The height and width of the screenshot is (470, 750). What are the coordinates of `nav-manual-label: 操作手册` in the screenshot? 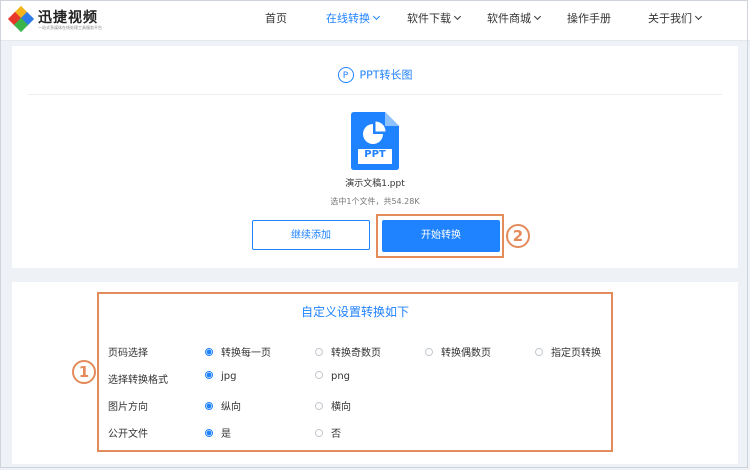 It's located at (589, 18).